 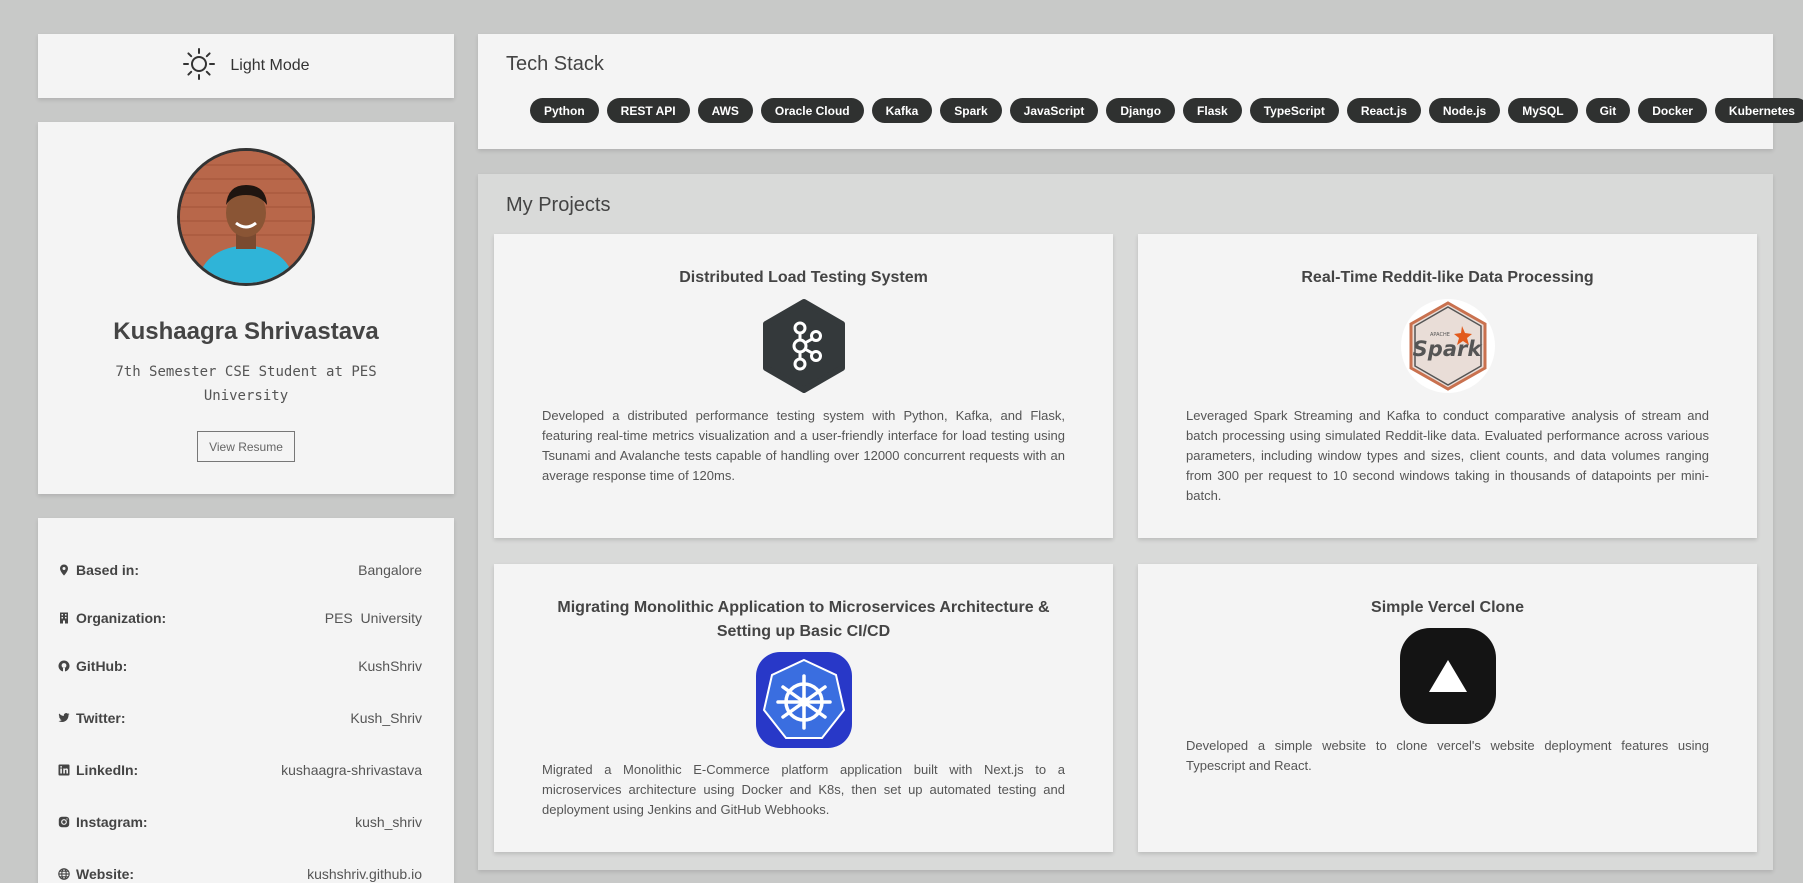 I want to click on instagram-icon, so click(x=67, y=822).